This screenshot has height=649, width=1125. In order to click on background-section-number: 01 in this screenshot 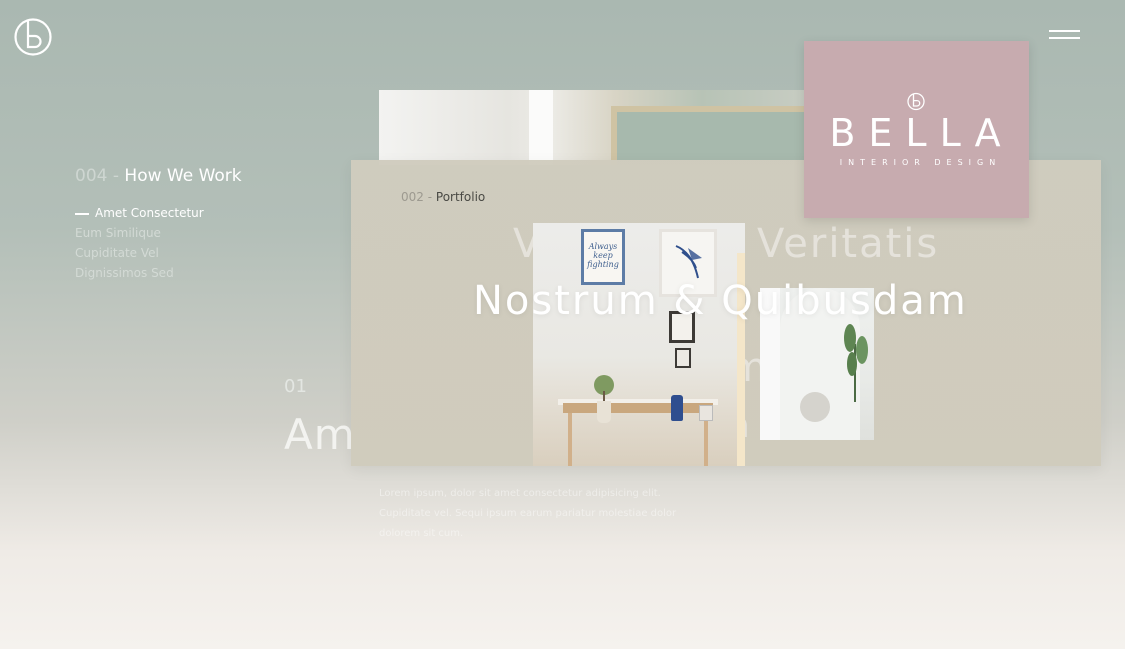, I will do `click(295, 386)`.